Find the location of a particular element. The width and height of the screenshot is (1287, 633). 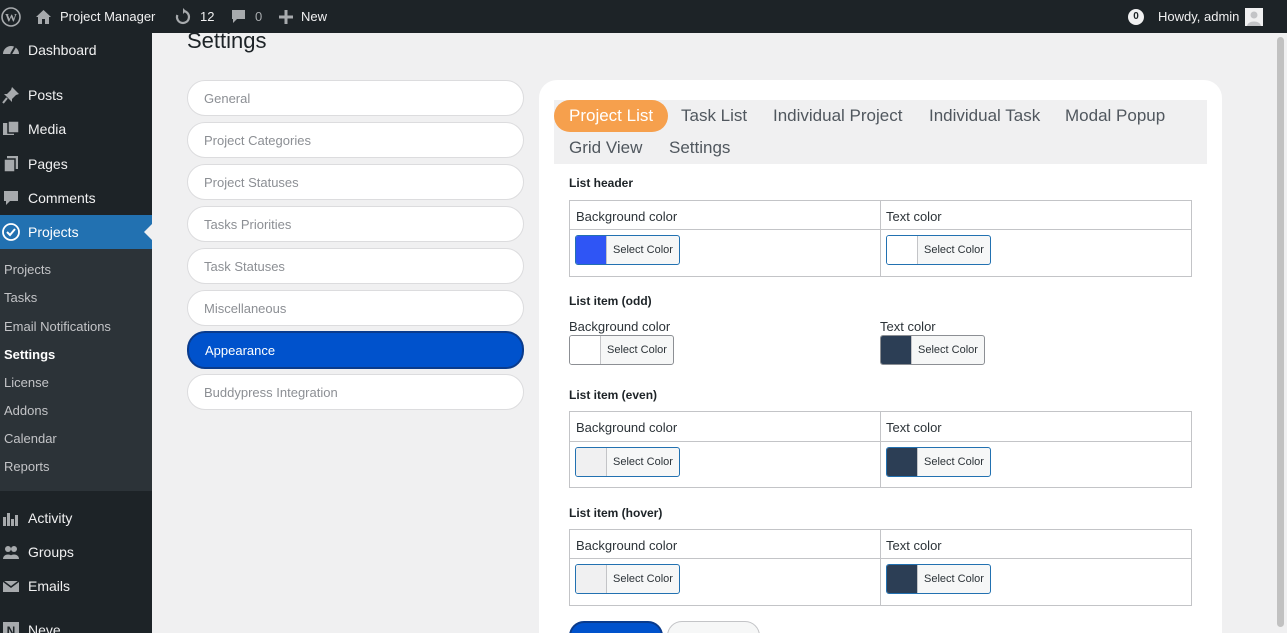

media-icon is located at coordinates (11, 129).